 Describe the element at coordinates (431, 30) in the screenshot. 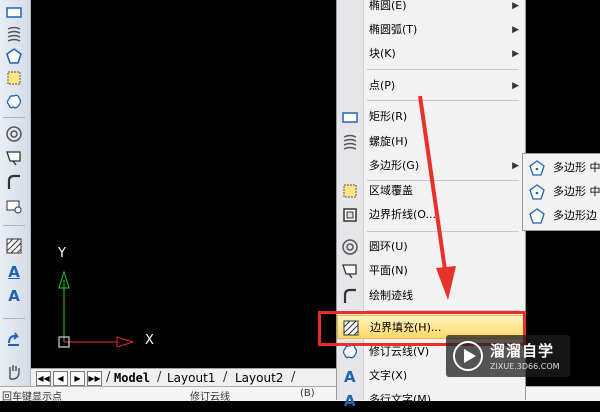

I see `menu-item-elliptical-arc: 椭圆弧(T) ▶` at that location.